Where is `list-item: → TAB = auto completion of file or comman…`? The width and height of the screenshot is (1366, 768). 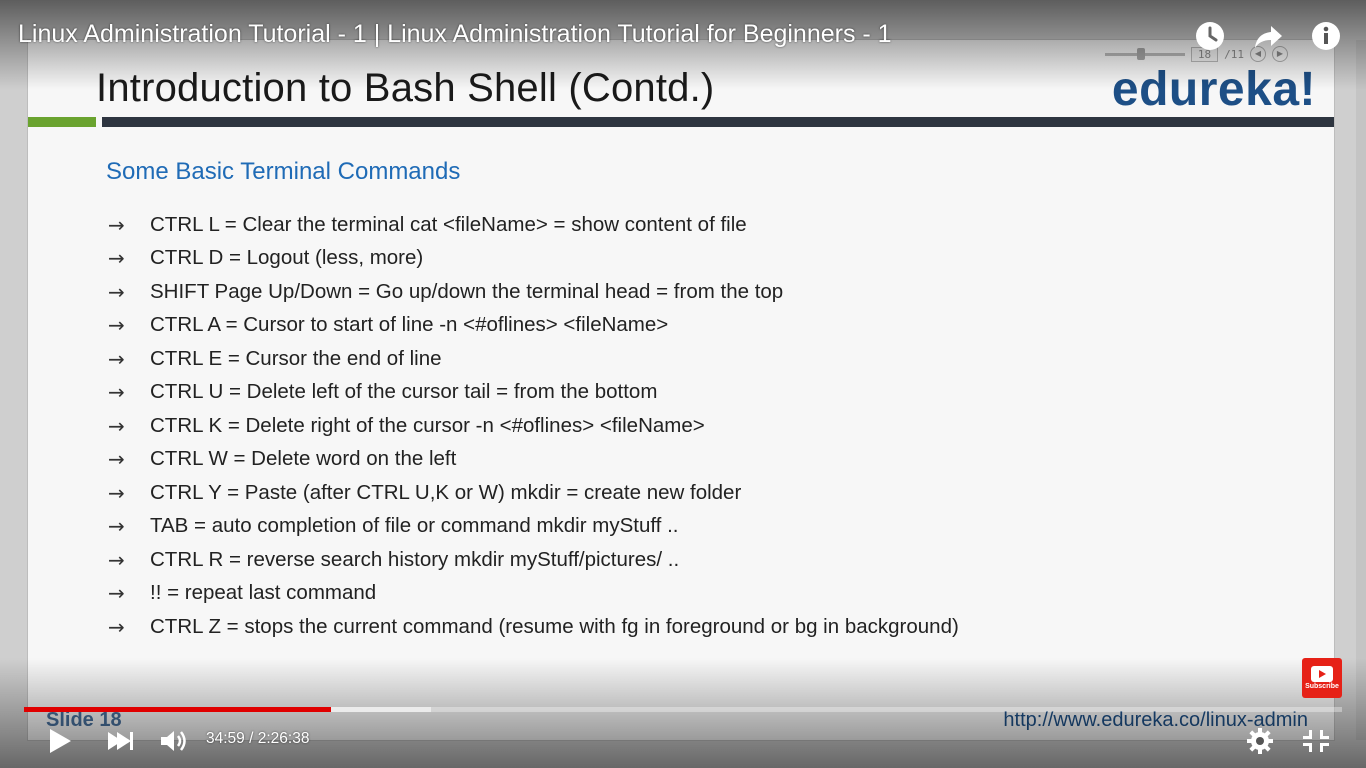 list-item: → TAB = auto completion of file or comman… is located at coordinates (533, 527).